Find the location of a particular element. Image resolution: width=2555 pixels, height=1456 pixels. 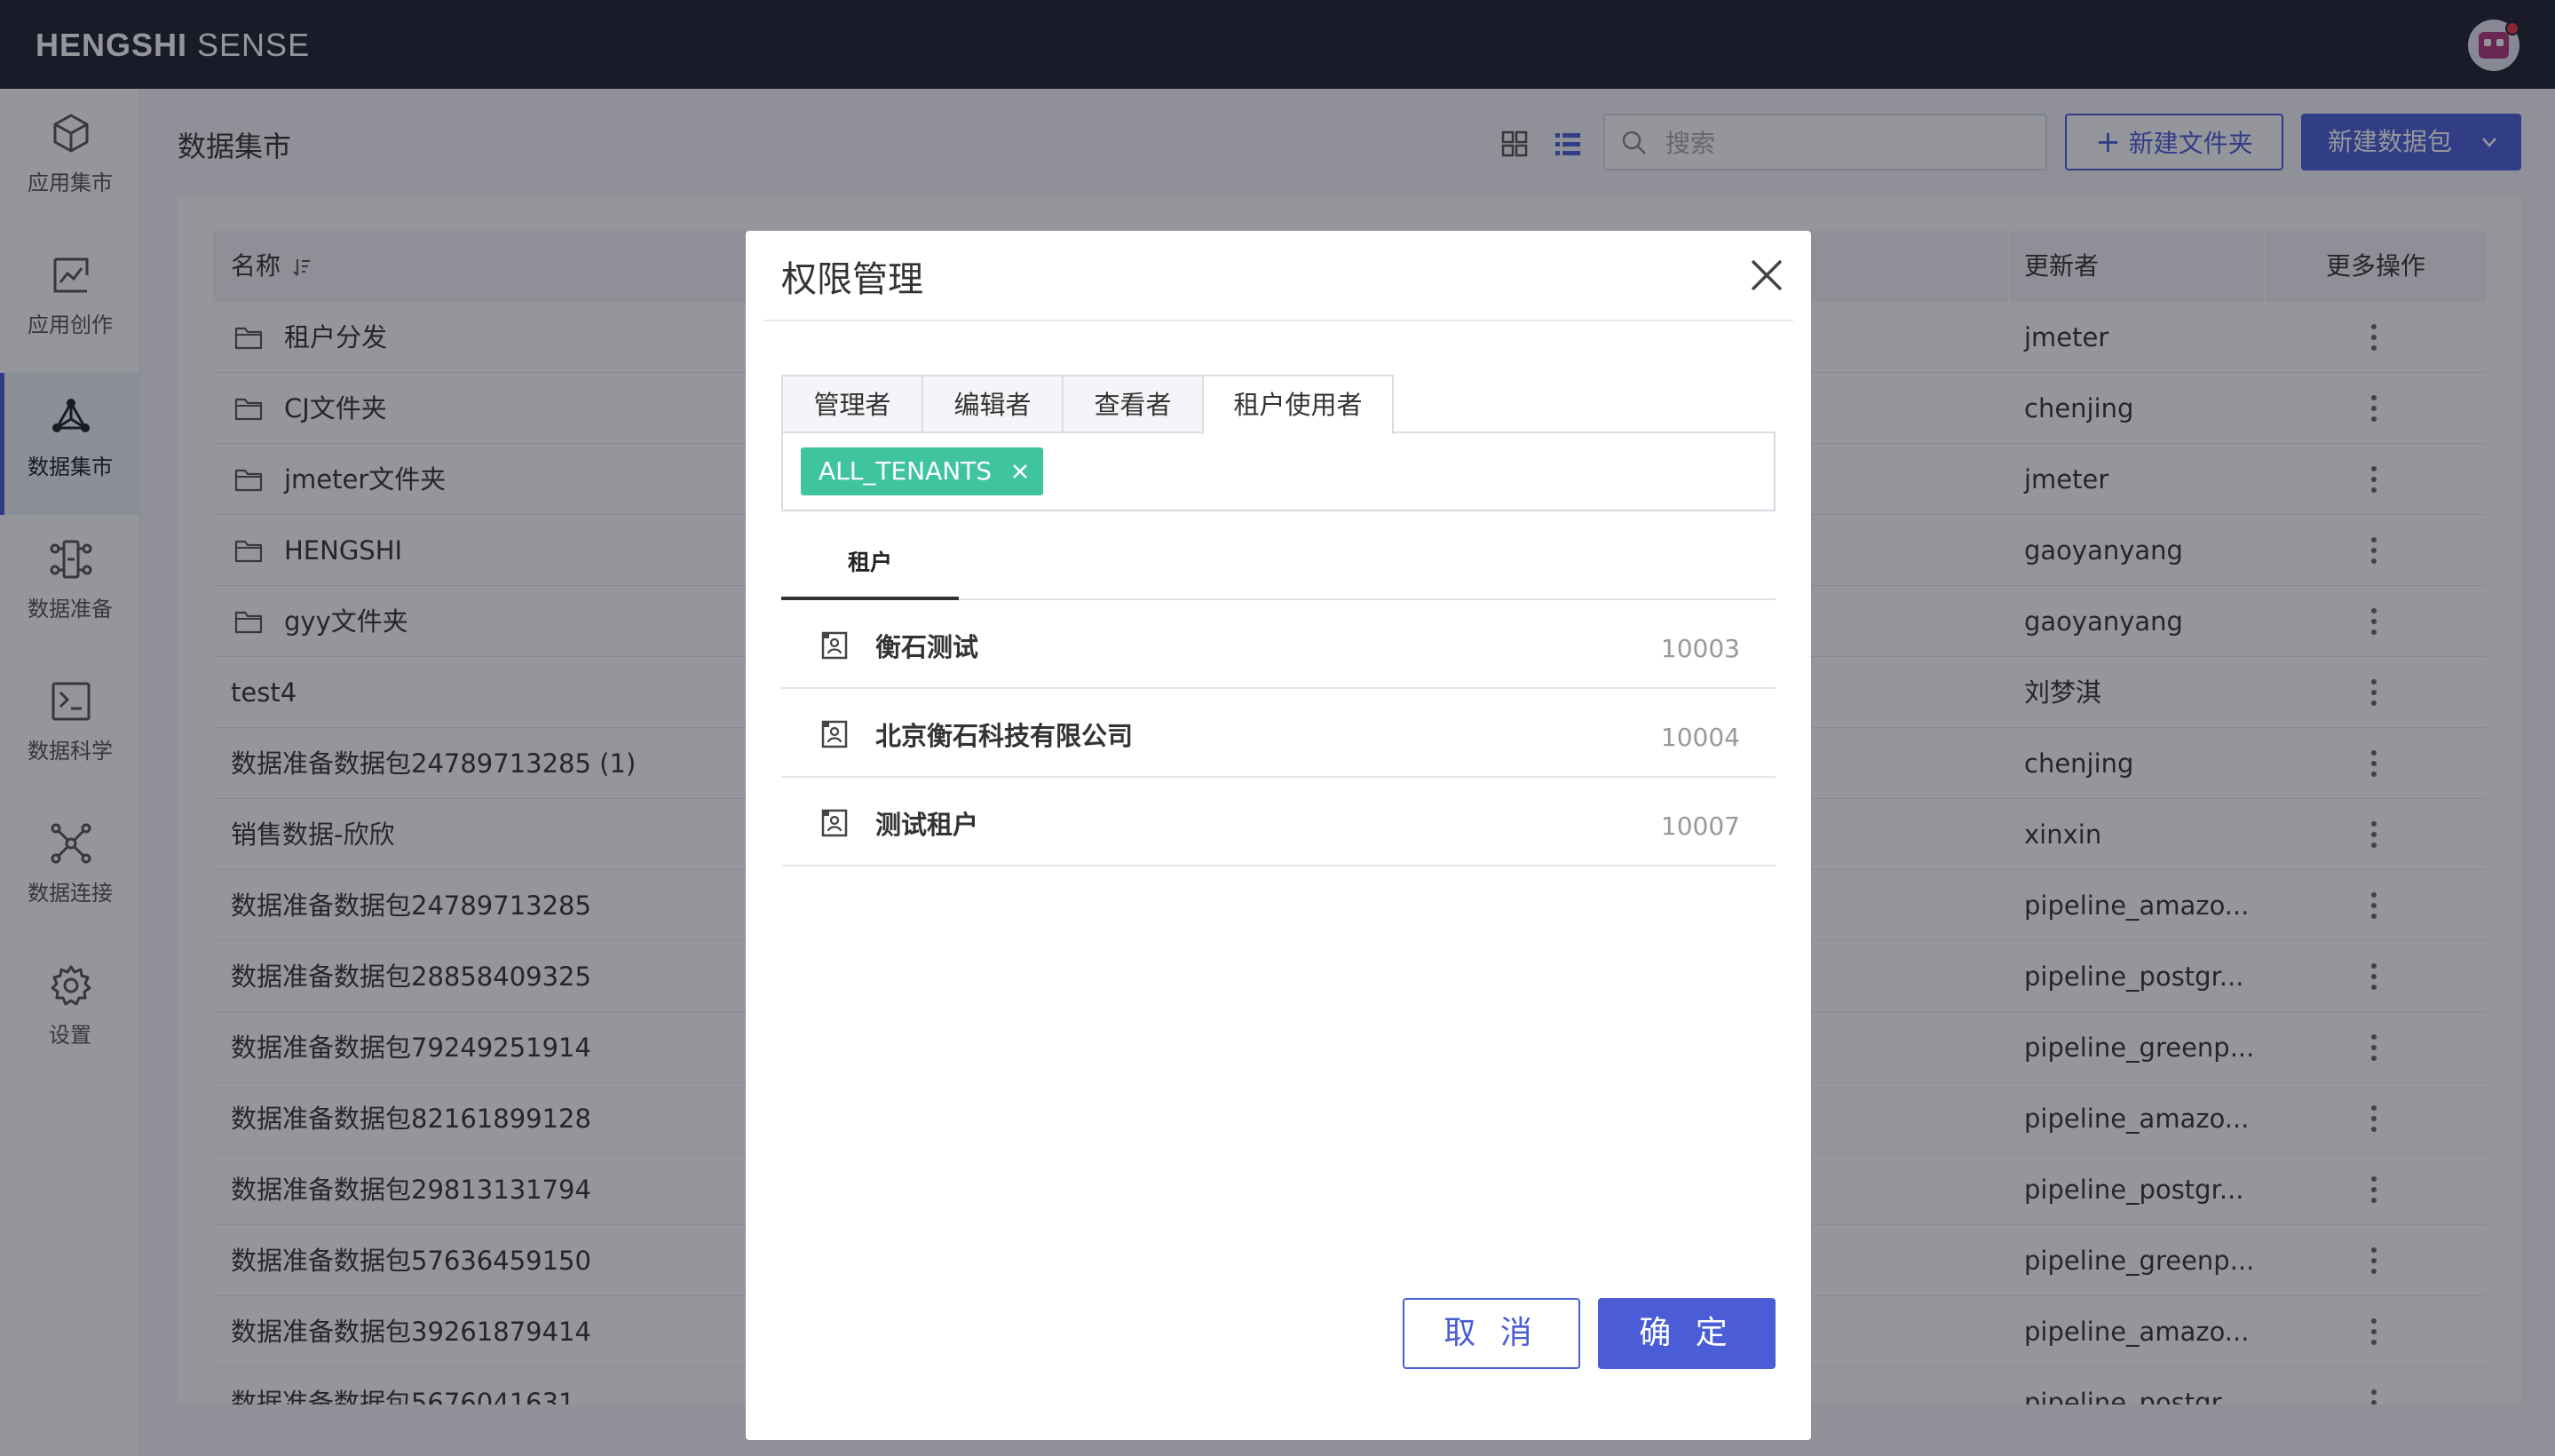

tenant-id: 10003 is located at coordinates (1700, 648).